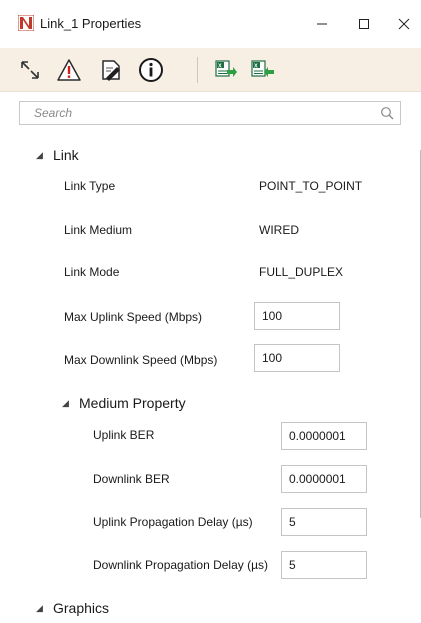 The image size is (421, 623). I want to click on prop-label-max-downlink-speed: Max Downlink Speed (Mbps), so click(141, 360).